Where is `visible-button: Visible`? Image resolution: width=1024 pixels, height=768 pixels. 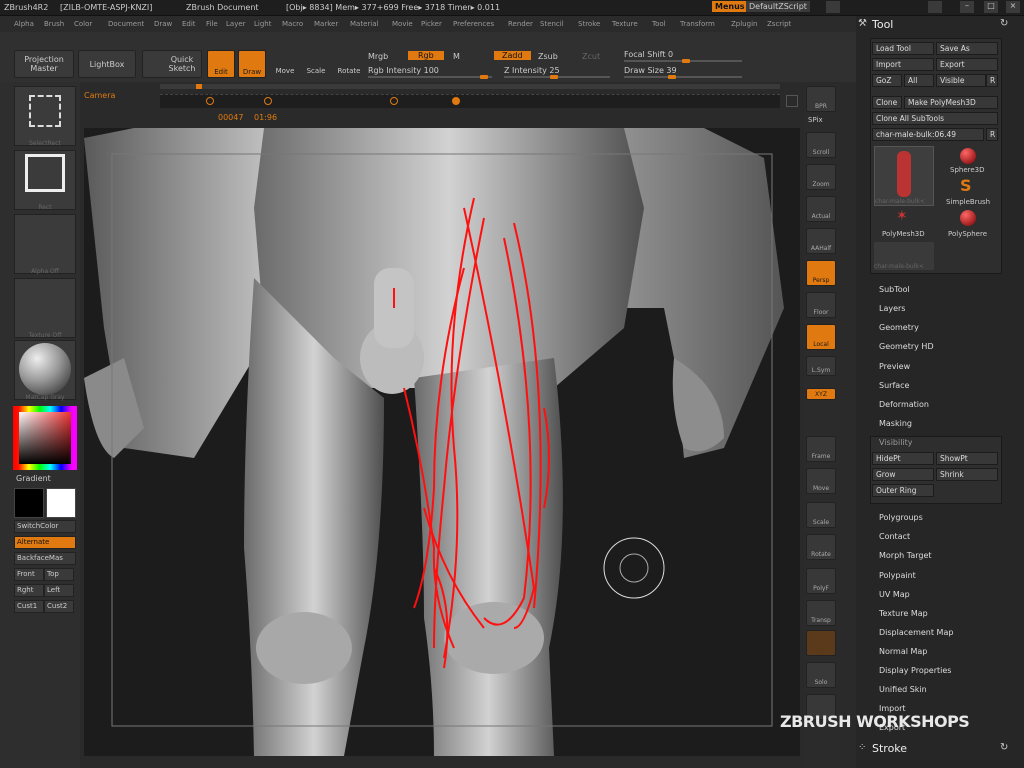 visible-button: Visible is located at coordinates (961, 80).